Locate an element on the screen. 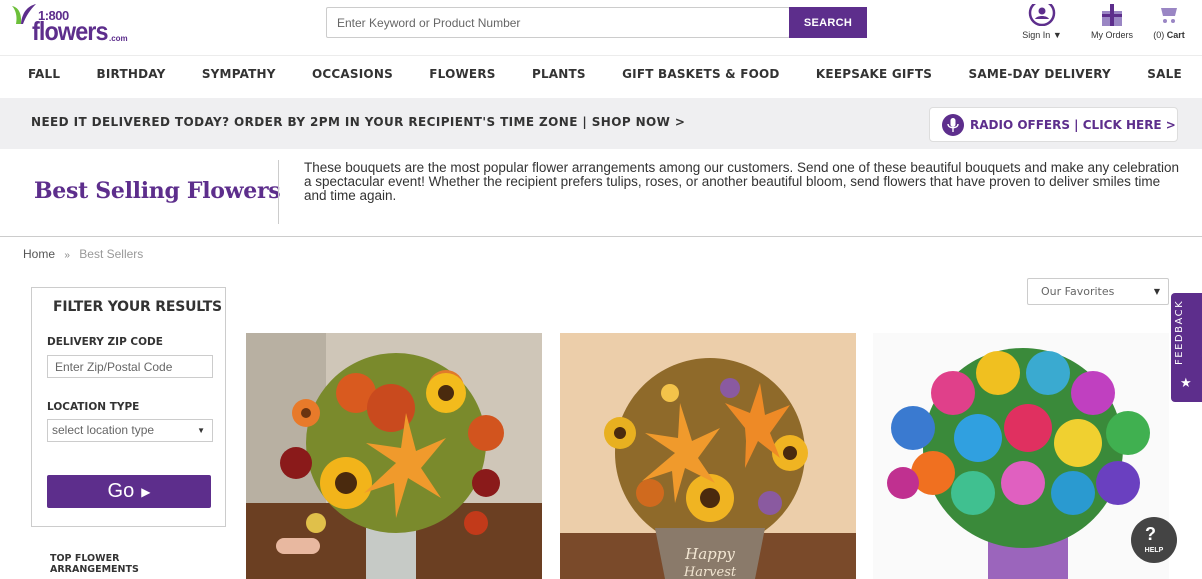 The image size is (1202, 579). cart-link: (0) Cart is located at coordinates (1169, 22).